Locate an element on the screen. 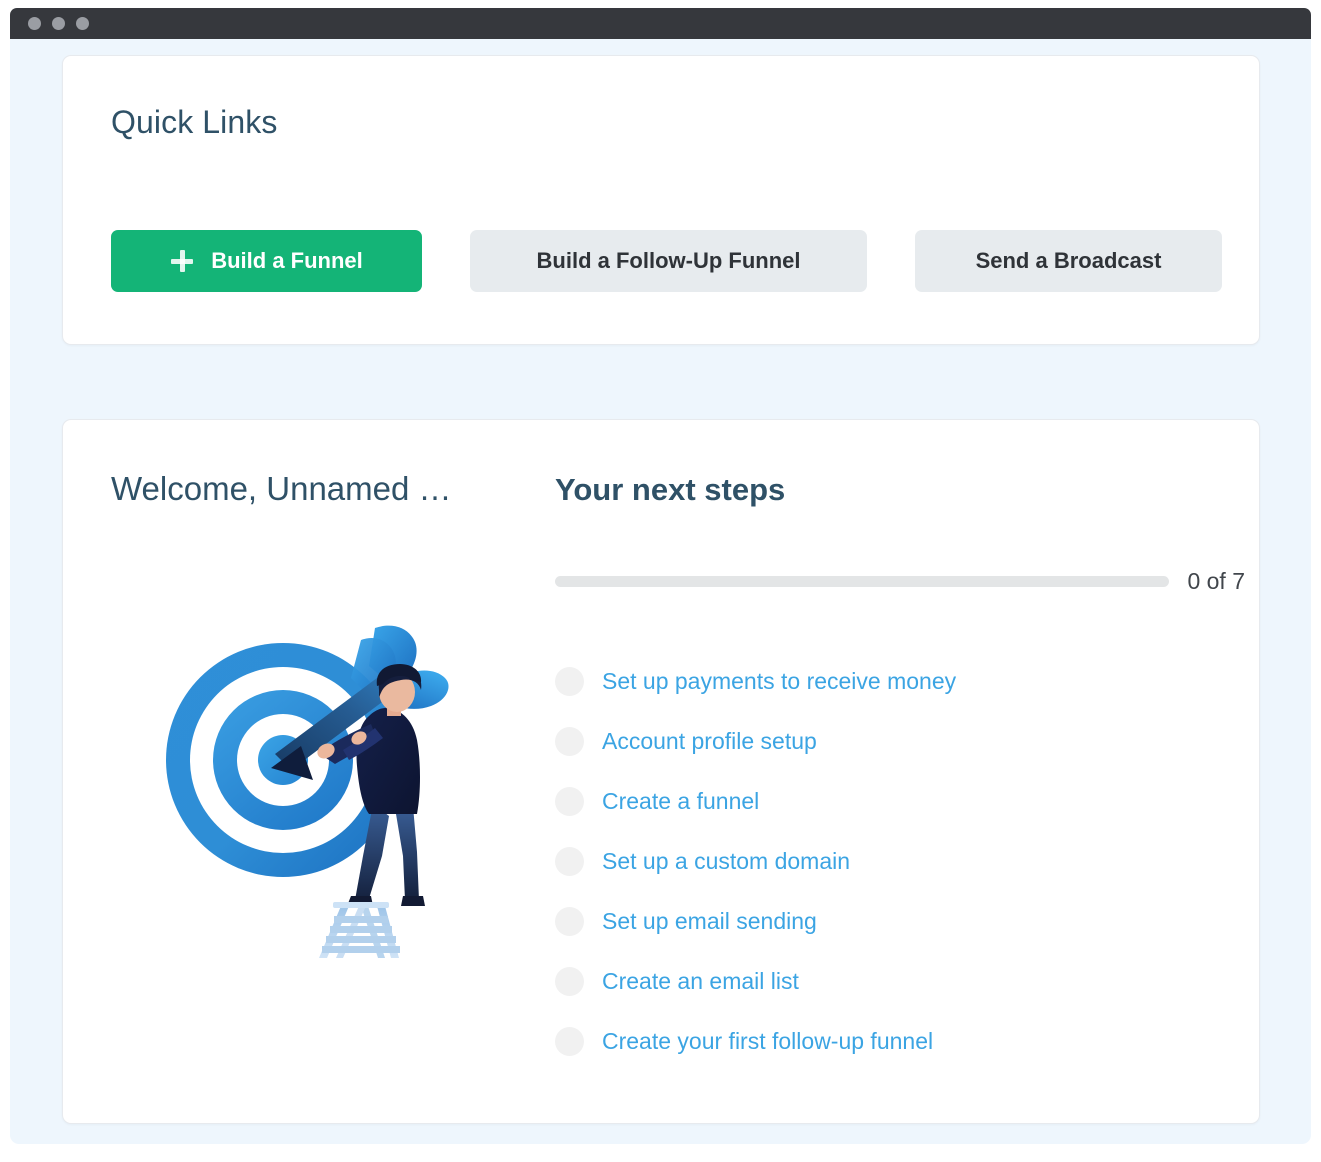 Image resolution: width=1321 pixels, height=1162 pixels. progress-bar-track is located at coordinates (862, 581).